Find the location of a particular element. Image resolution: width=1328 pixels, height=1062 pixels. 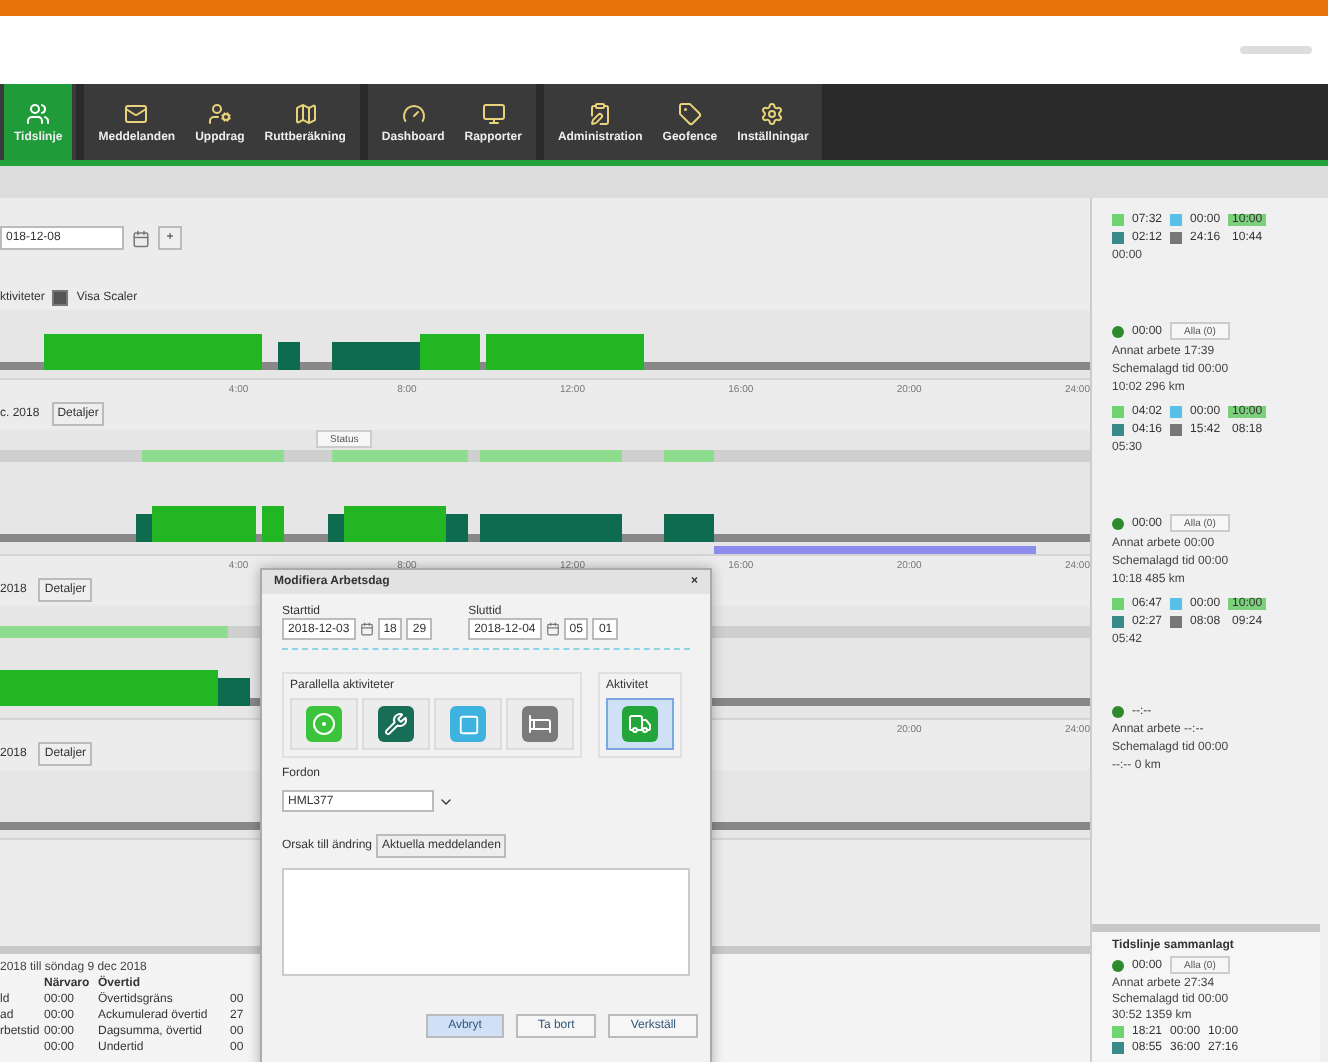

header-mark is located at coordinates (1276, 50).